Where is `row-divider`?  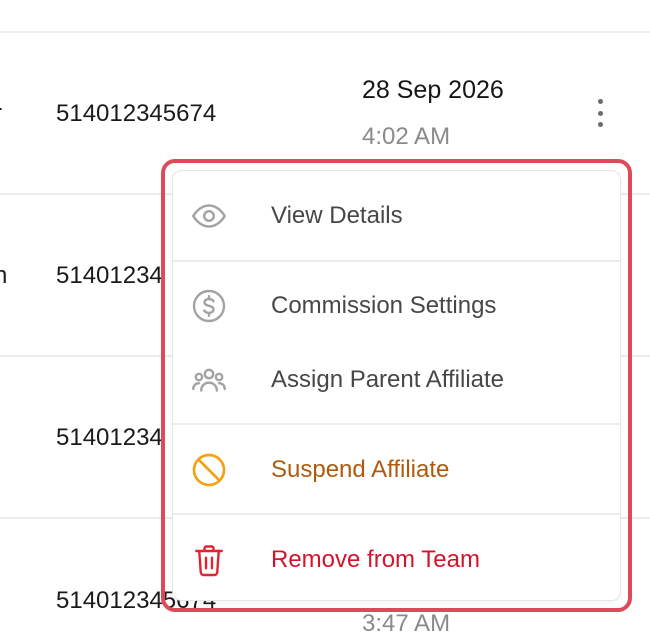 row-divider is located at coordinates (325, 32).